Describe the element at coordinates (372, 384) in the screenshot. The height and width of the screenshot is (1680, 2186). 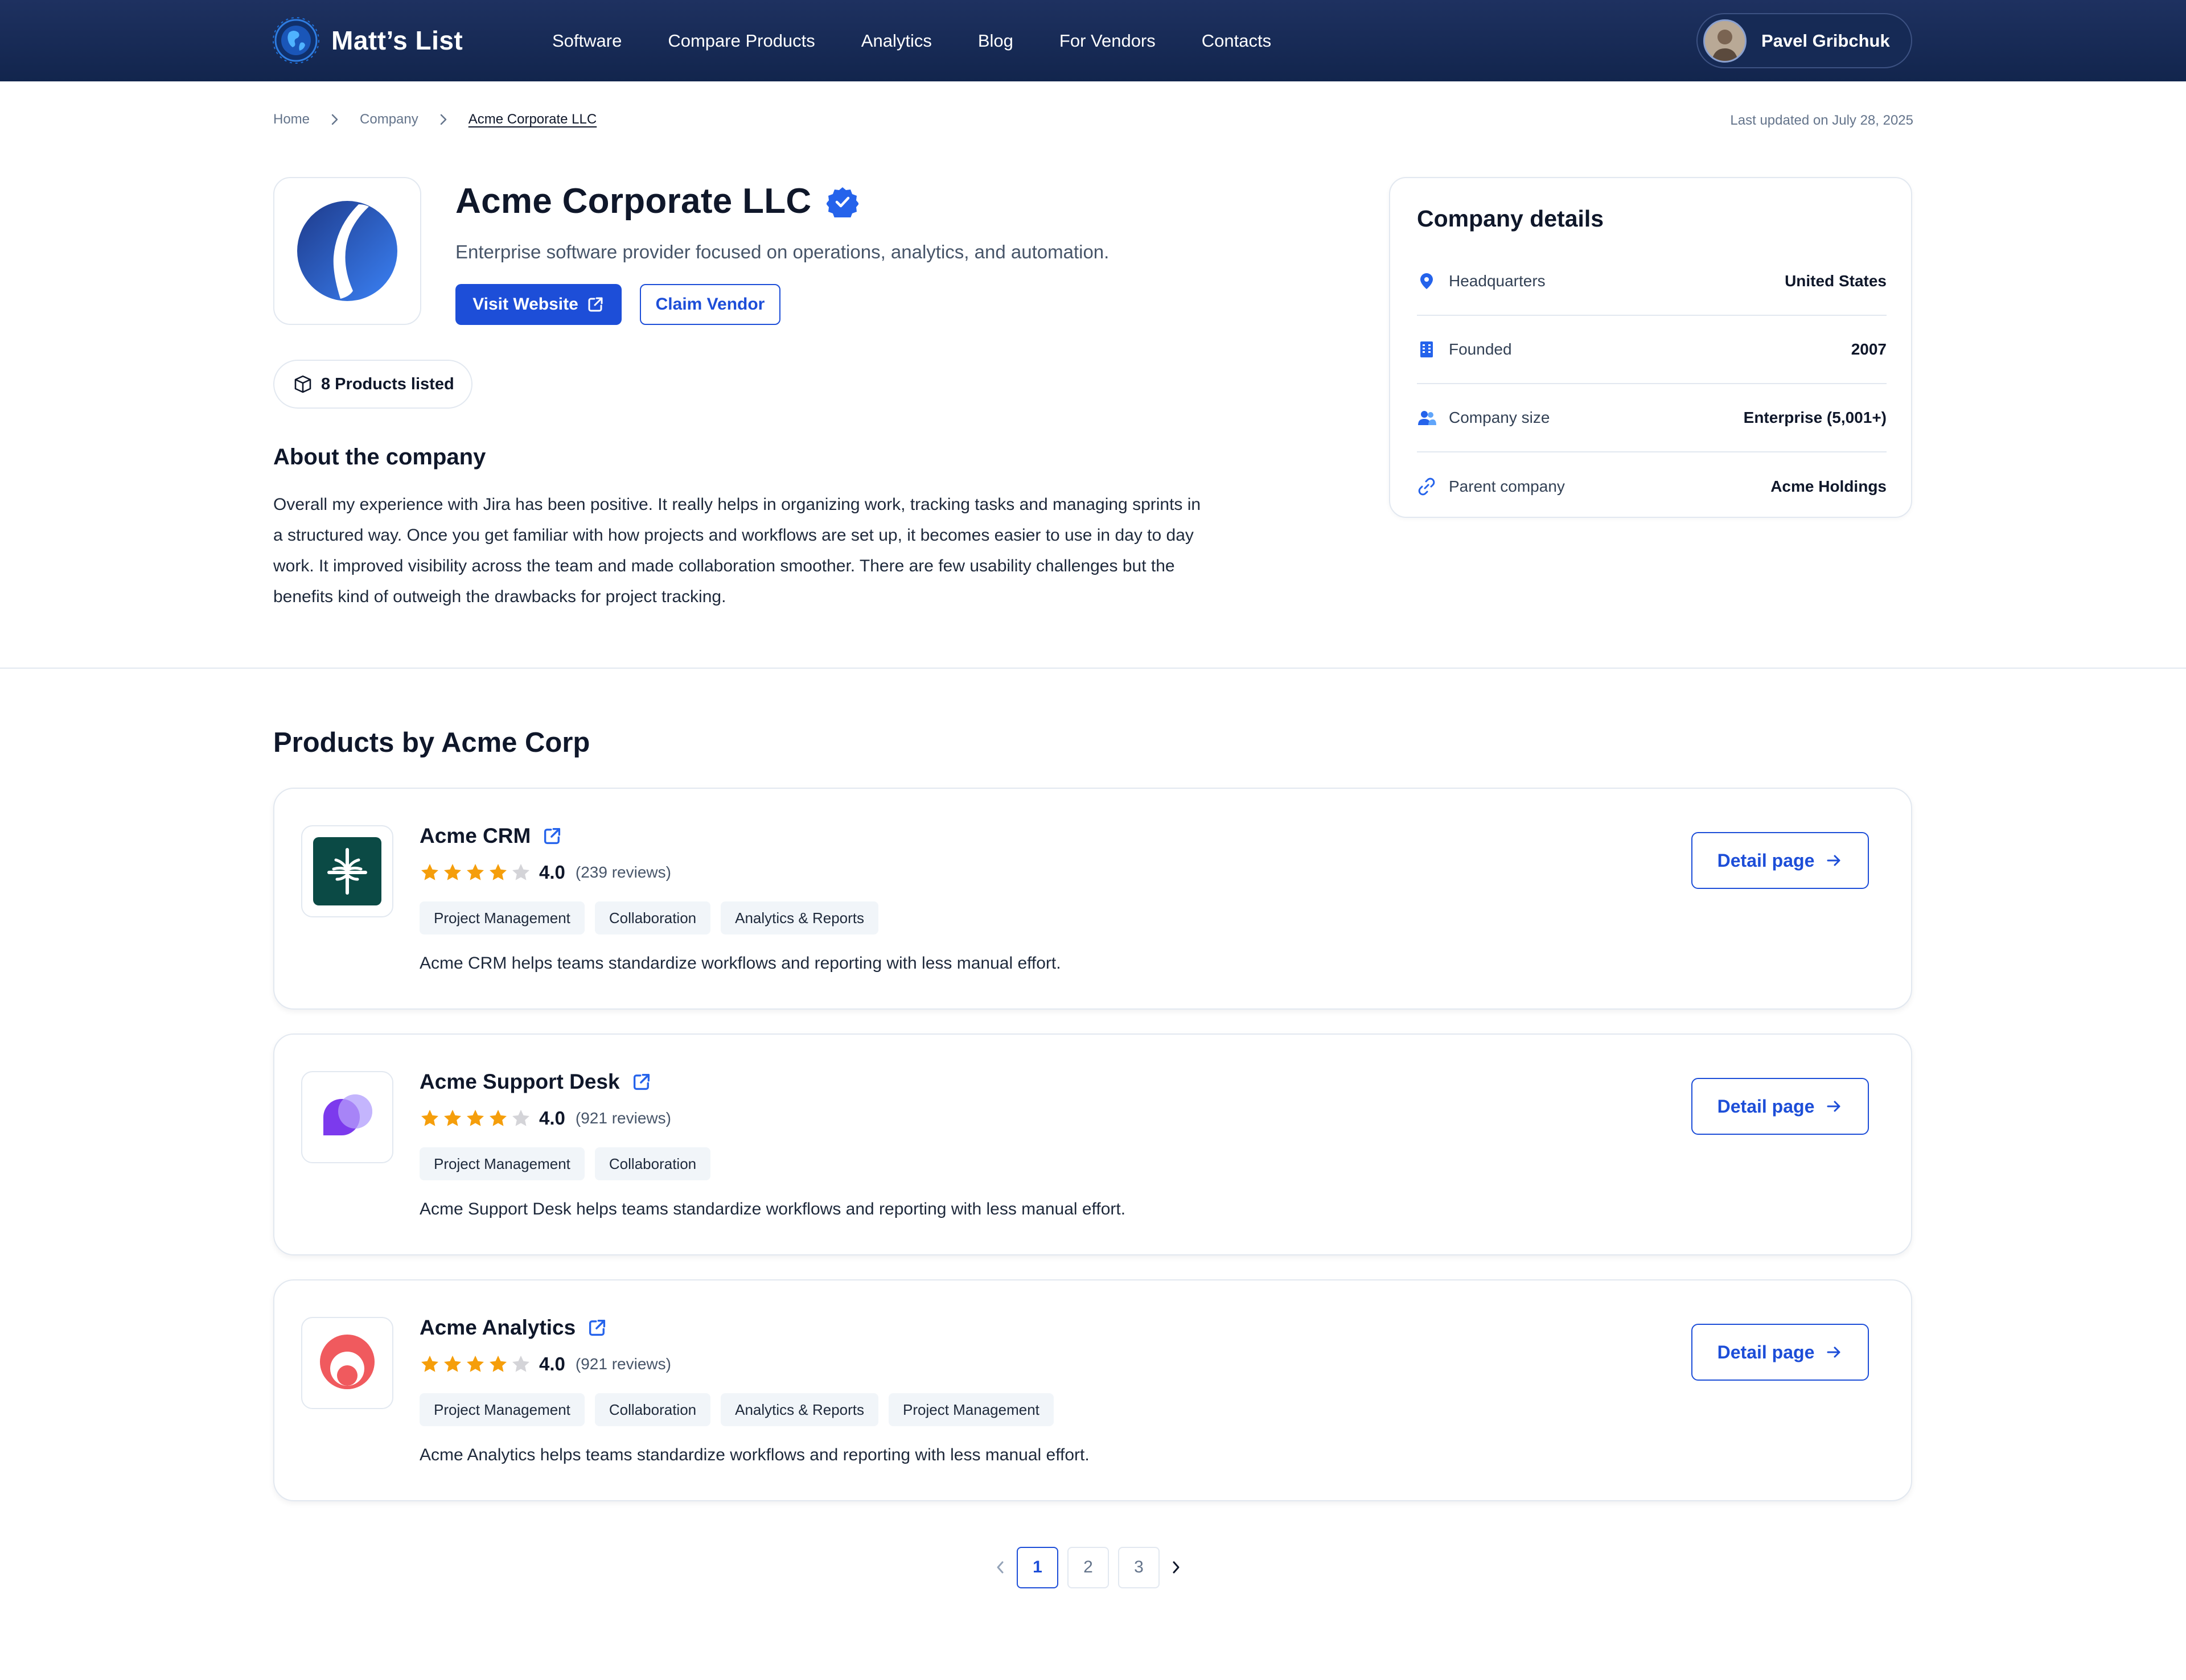
I see `products-count-badge: 8 Products listed` at that location.